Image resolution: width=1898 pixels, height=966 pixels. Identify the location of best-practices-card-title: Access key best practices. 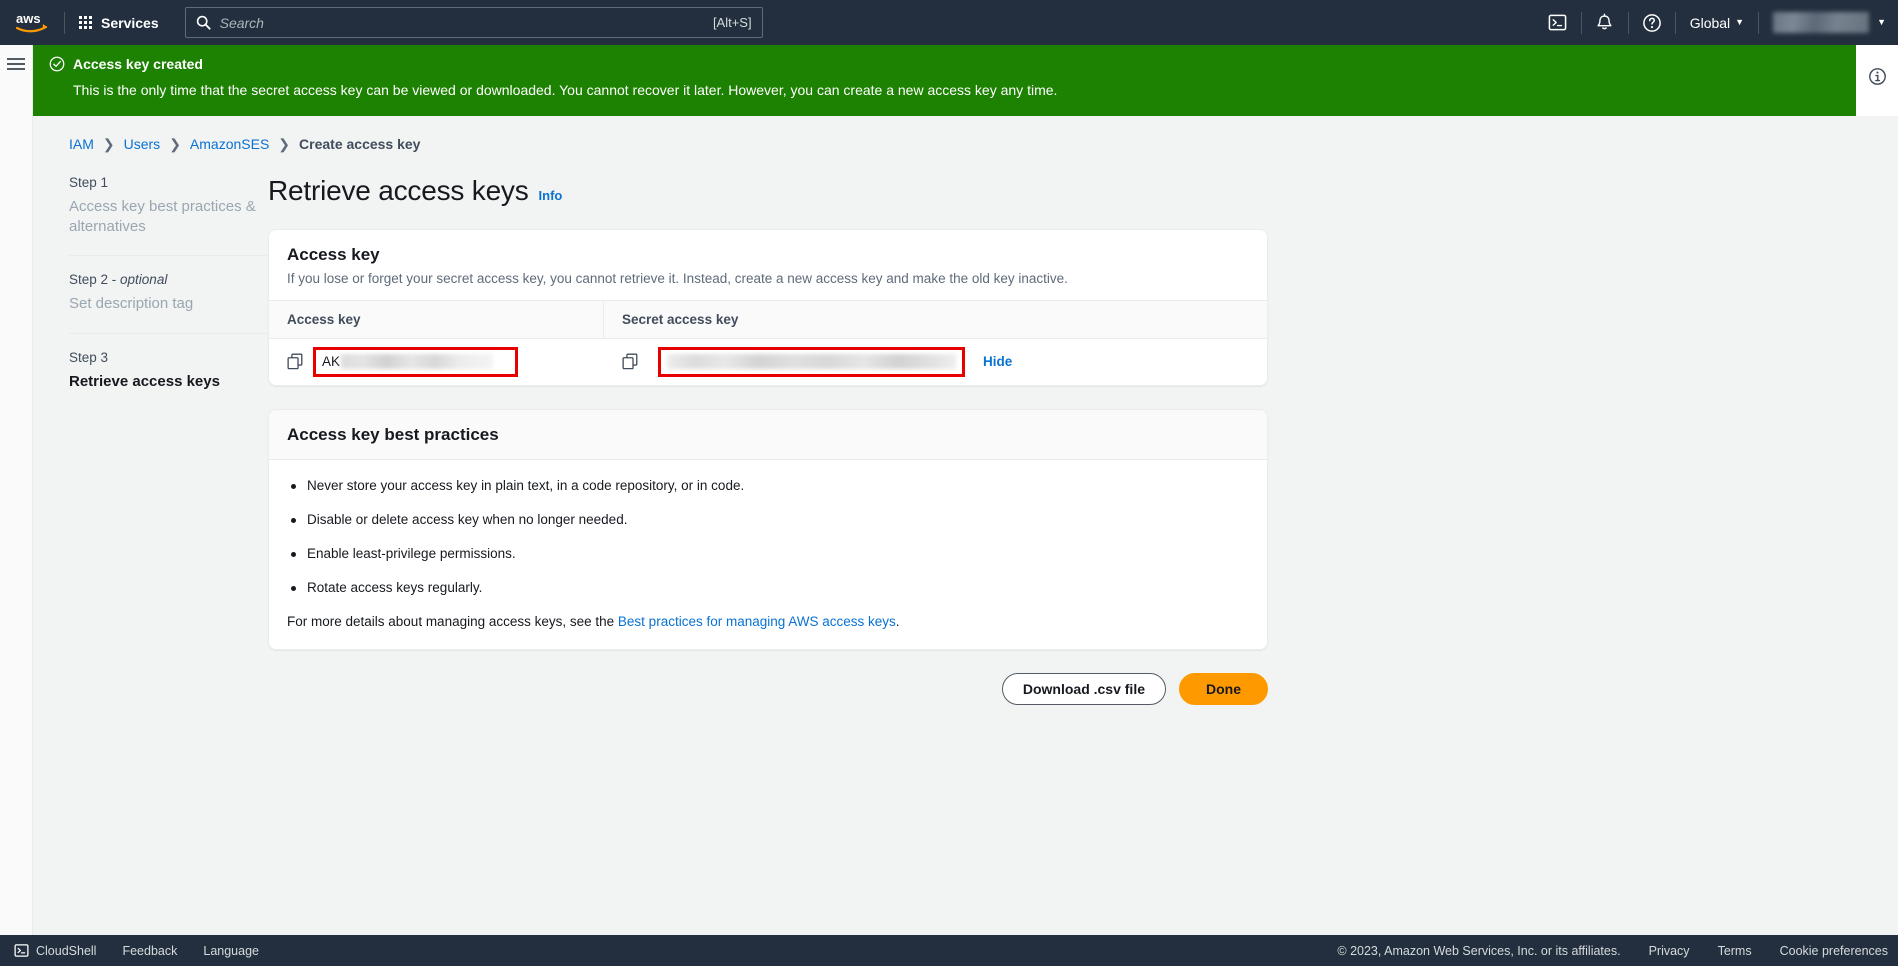
(393, 434).